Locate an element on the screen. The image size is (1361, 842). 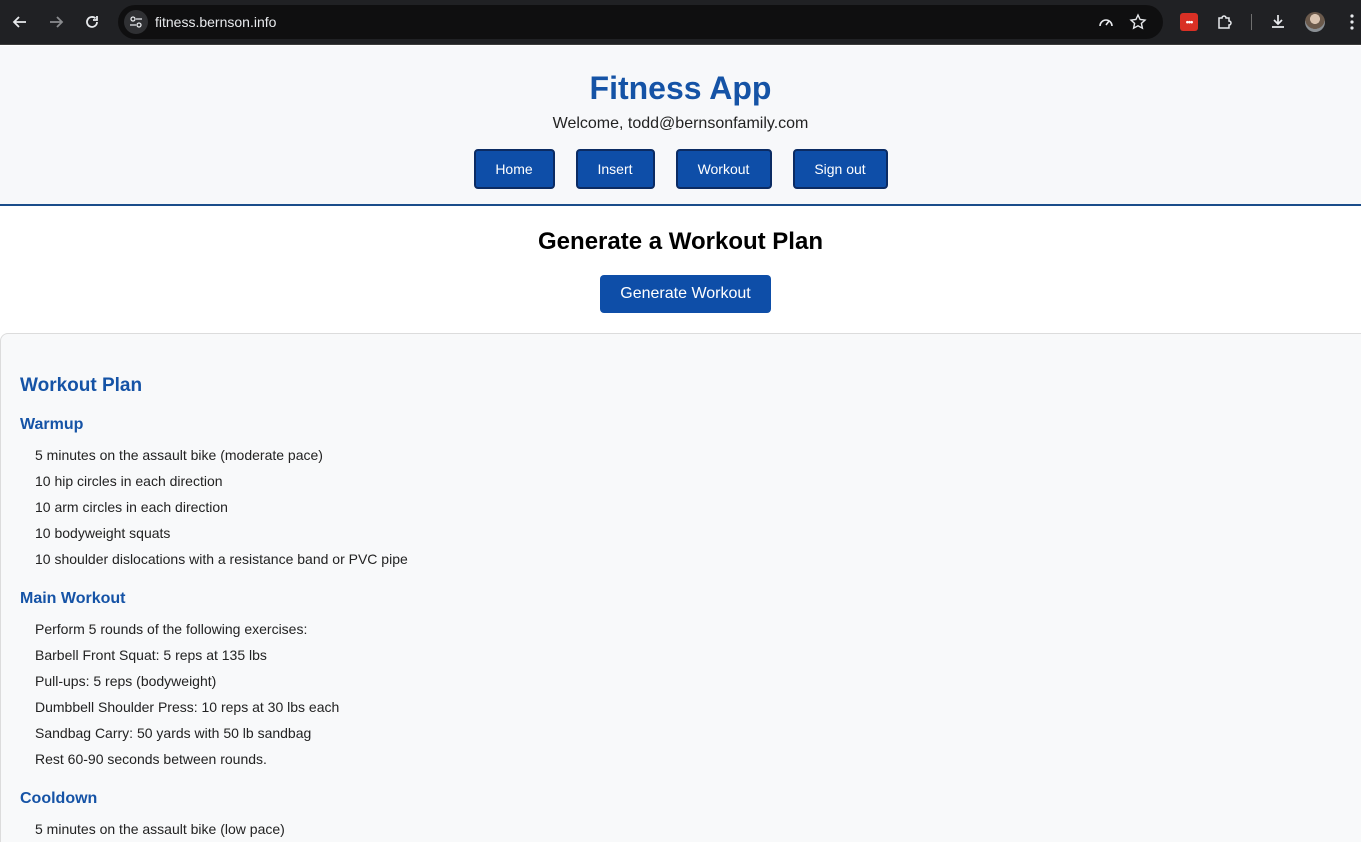
star-icon is located at coordinates (1138, 22).